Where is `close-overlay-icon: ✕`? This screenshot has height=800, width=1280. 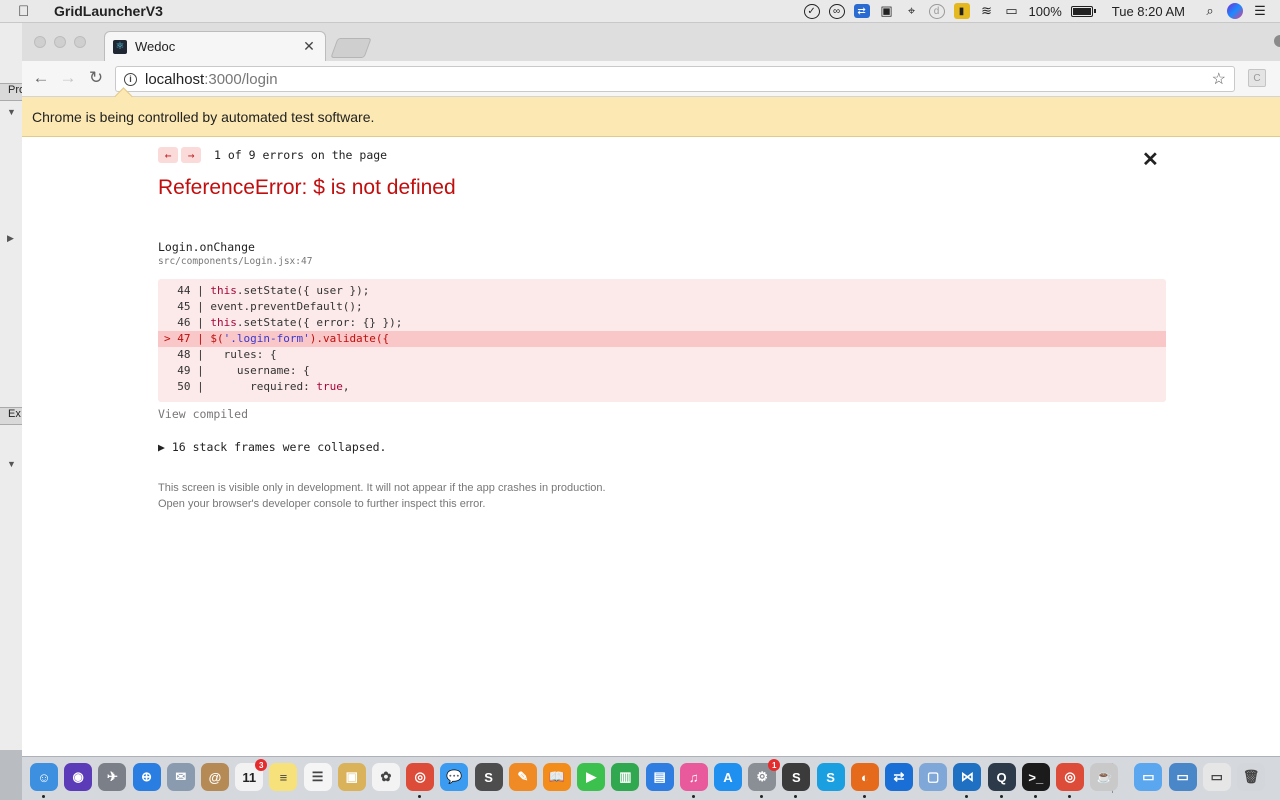
close-overlay-icon: ✕ is located at coordinates (1150, 160).